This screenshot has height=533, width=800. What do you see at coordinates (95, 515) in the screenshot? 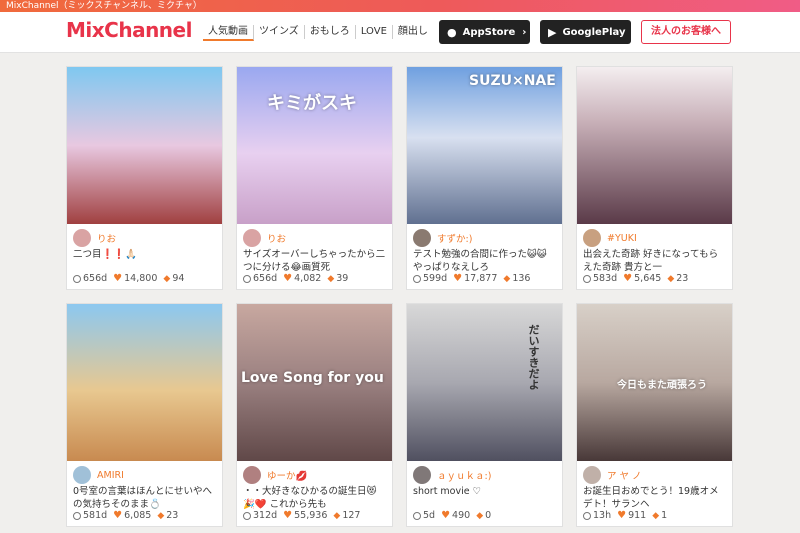
I see `post-age: 581d` at bounding box center [95, 515].